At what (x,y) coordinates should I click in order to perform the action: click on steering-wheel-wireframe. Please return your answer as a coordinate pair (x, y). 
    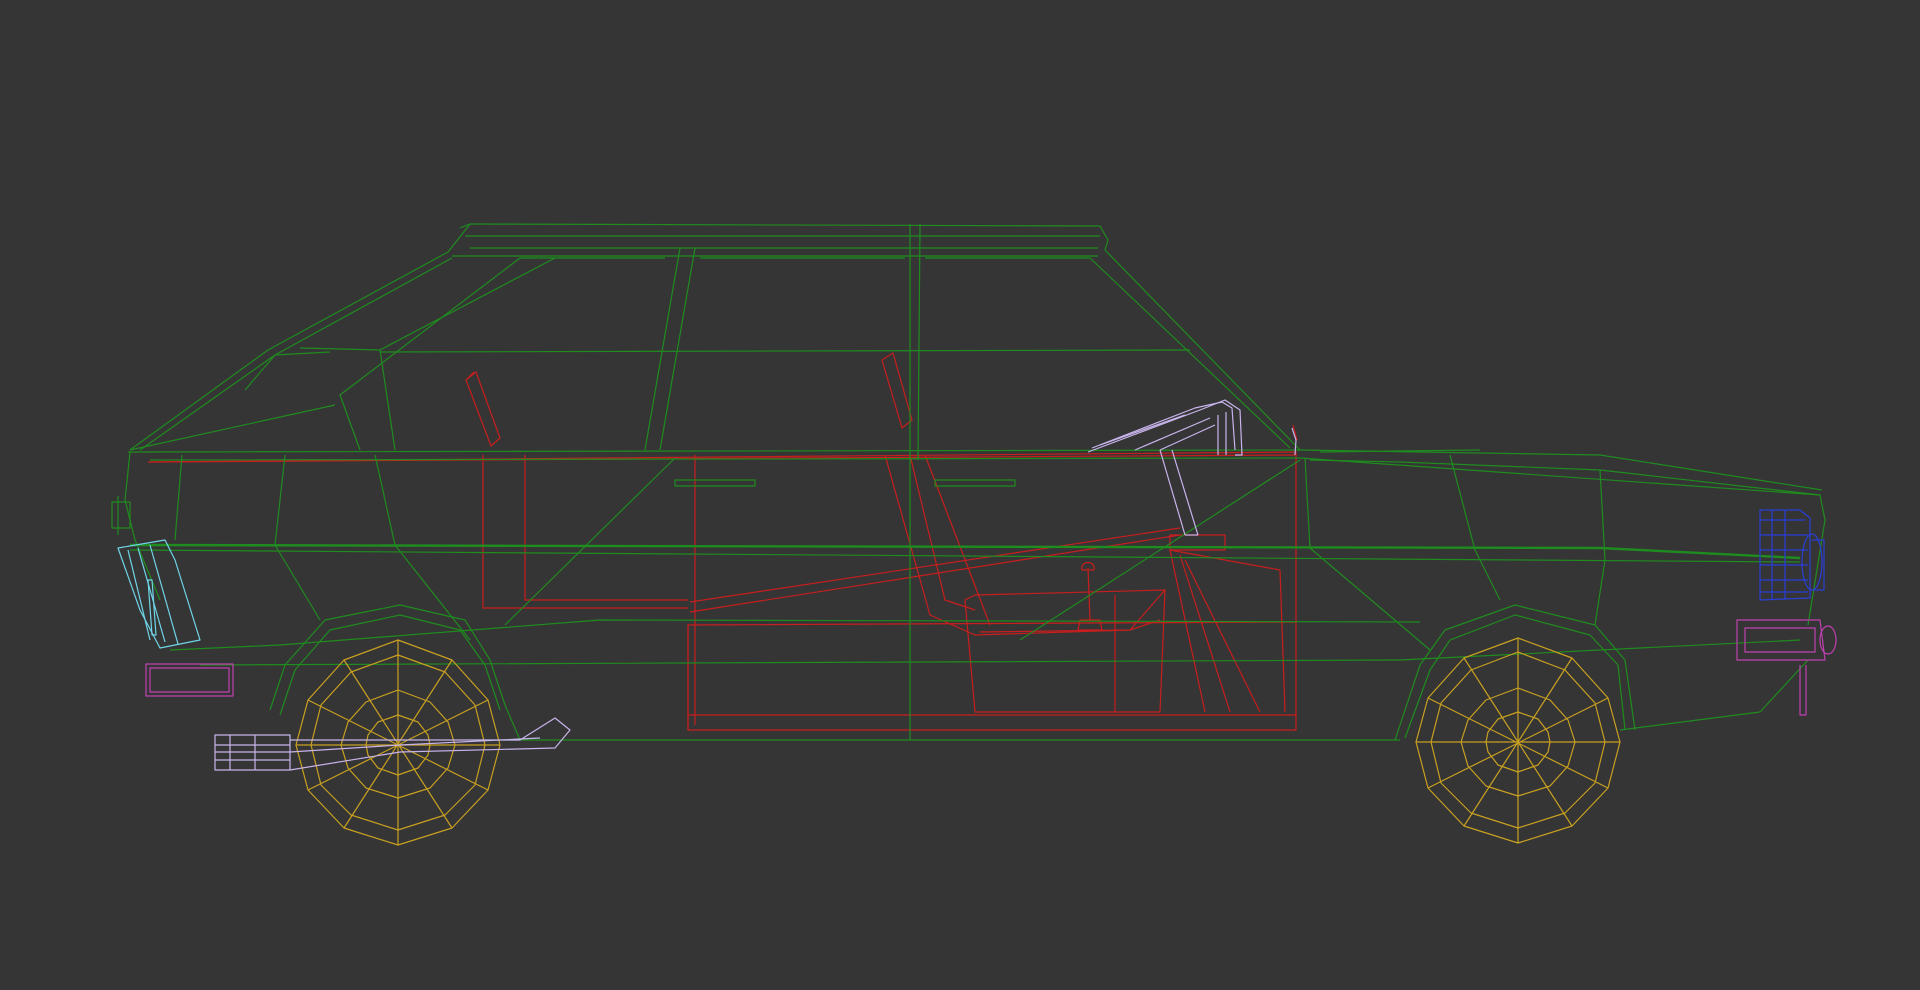
    Looking at the image, I should click on (1192, 467).